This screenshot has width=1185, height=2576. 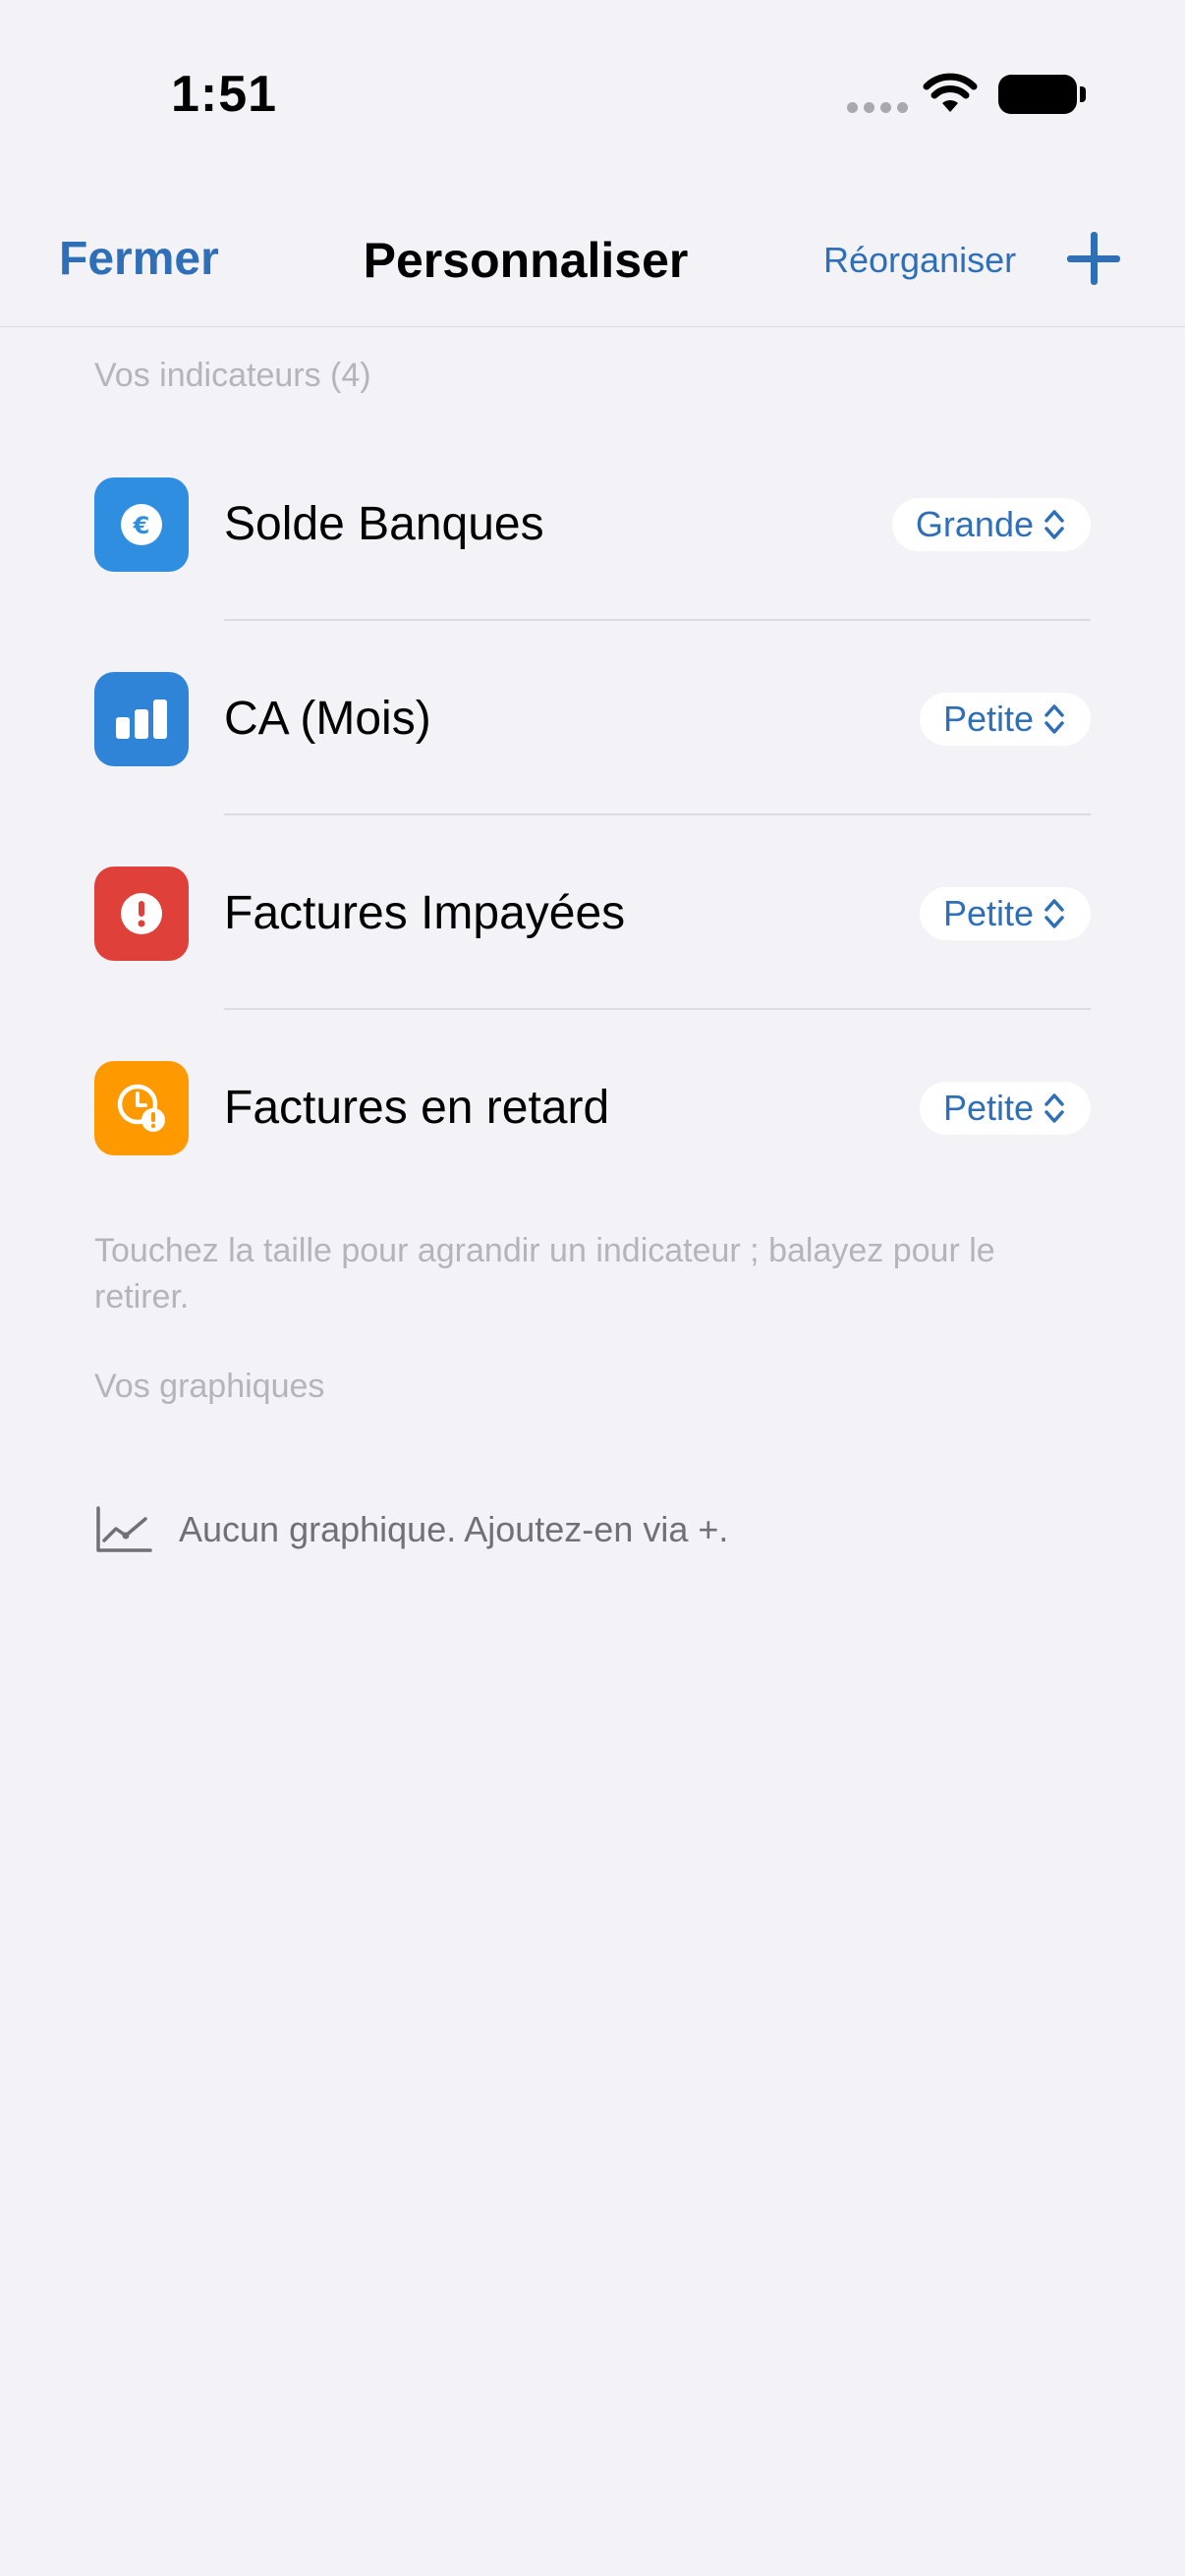 What do you see at coordinates (592, 718) in the screenshot?
I see `indicator-row-ca-mois: CA (Mois) Petite` at bounding box center [592, 718].